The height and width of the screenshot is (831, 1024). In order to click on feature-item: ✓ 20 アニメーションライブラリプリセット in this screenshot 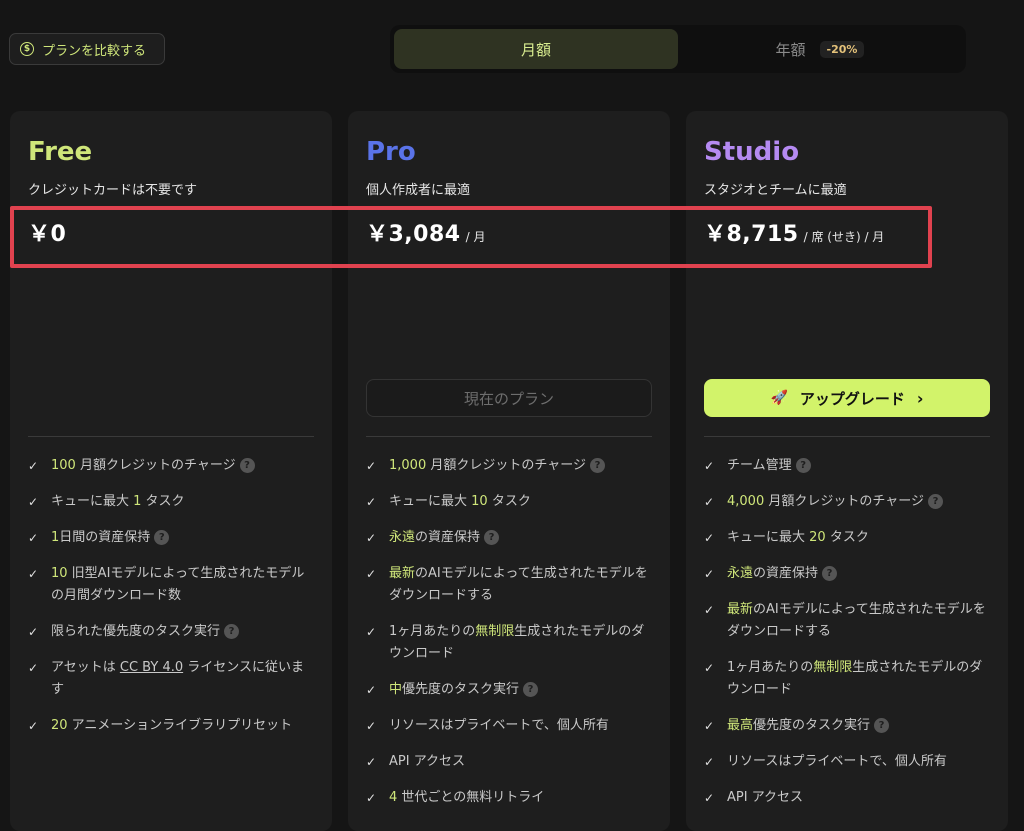, I will do `click(171, 726)`.